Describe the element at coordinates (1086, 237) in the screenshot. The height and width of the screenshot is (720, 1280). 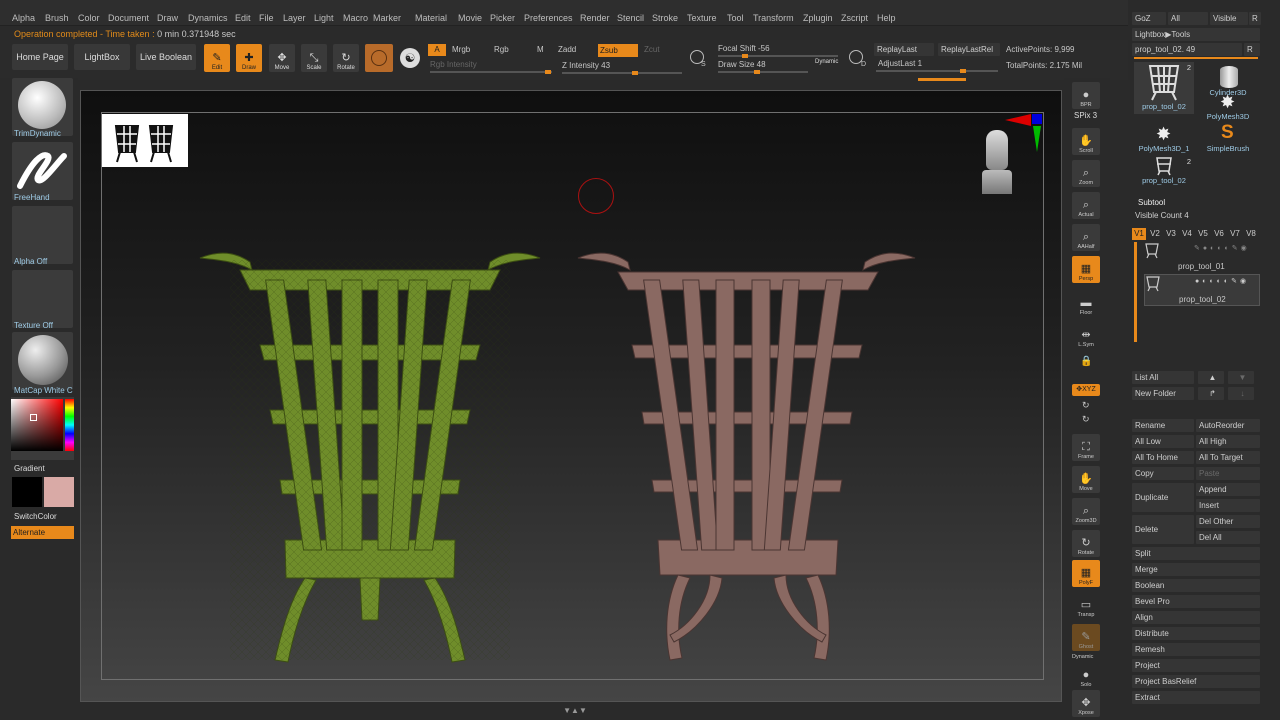
I see `aahalf-button: ⌕ AAHalf` at that location.